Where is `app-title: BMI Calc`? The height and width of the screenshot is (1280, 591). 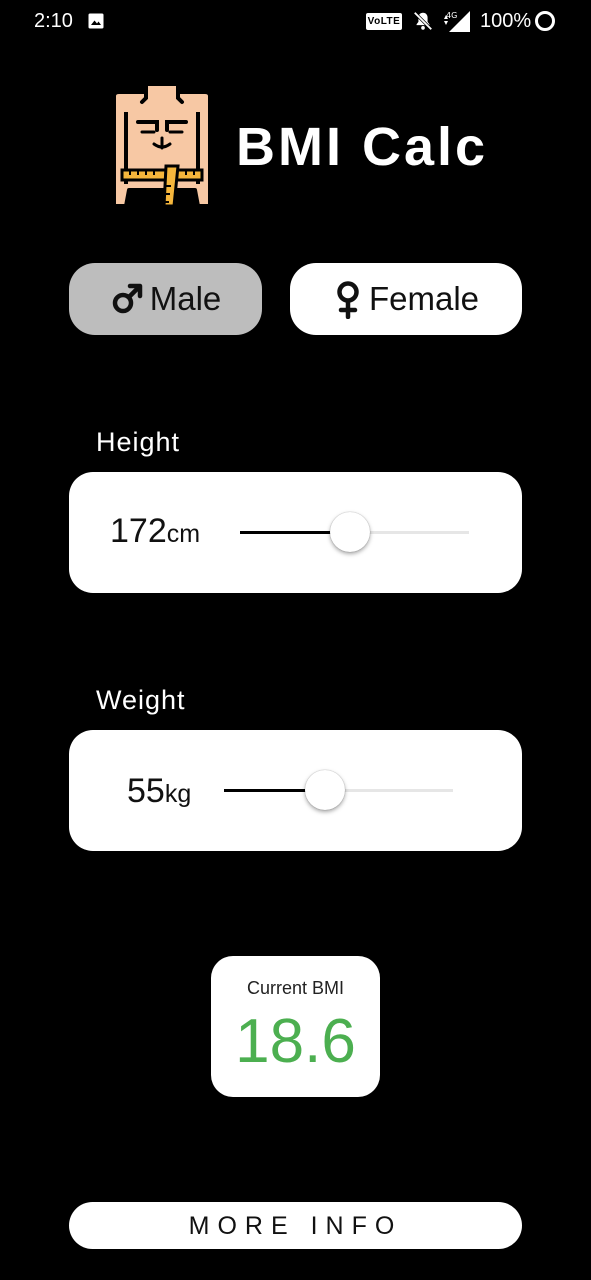 app-title: BMI Calc is located at coordinates (362, 147).